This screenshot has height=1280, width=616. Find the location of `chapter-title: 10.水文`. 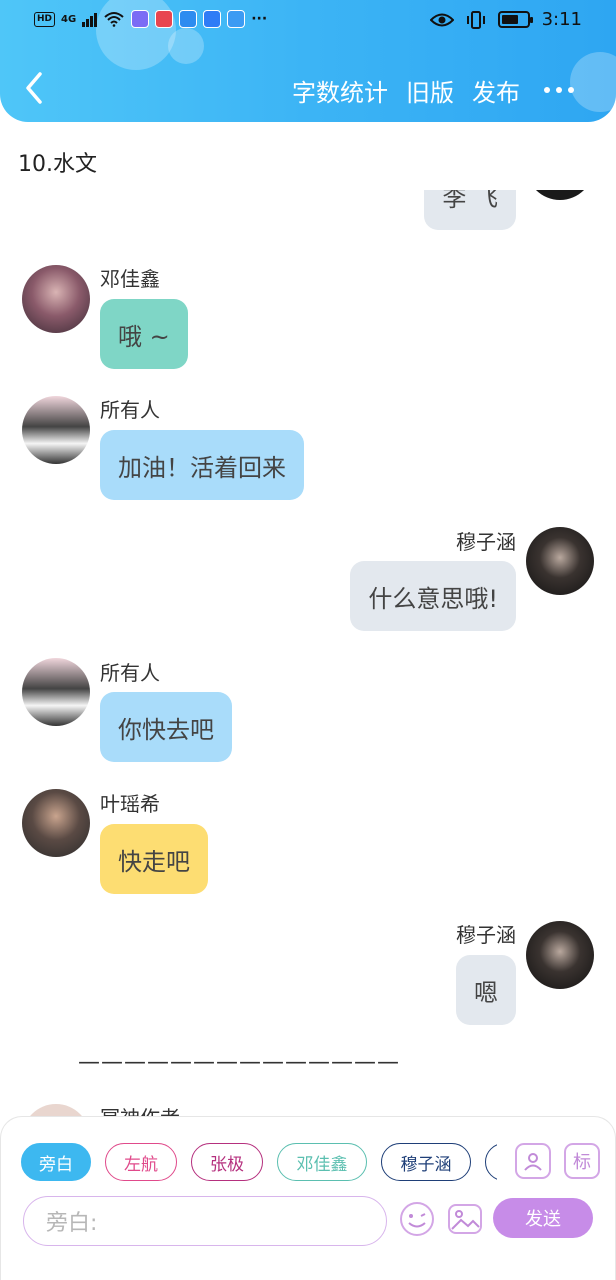

chapter-title: 10.水文 is located at coordinates (57, 164).